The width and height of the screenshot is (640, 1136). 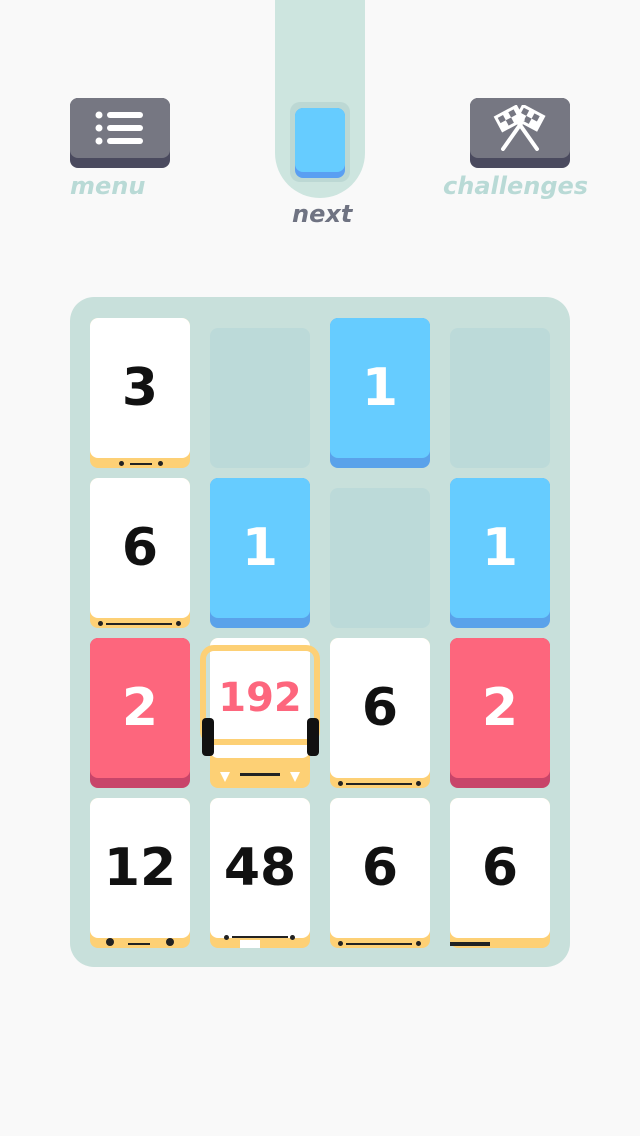 I want to click on tile: 3, so click(x=140, y=393).